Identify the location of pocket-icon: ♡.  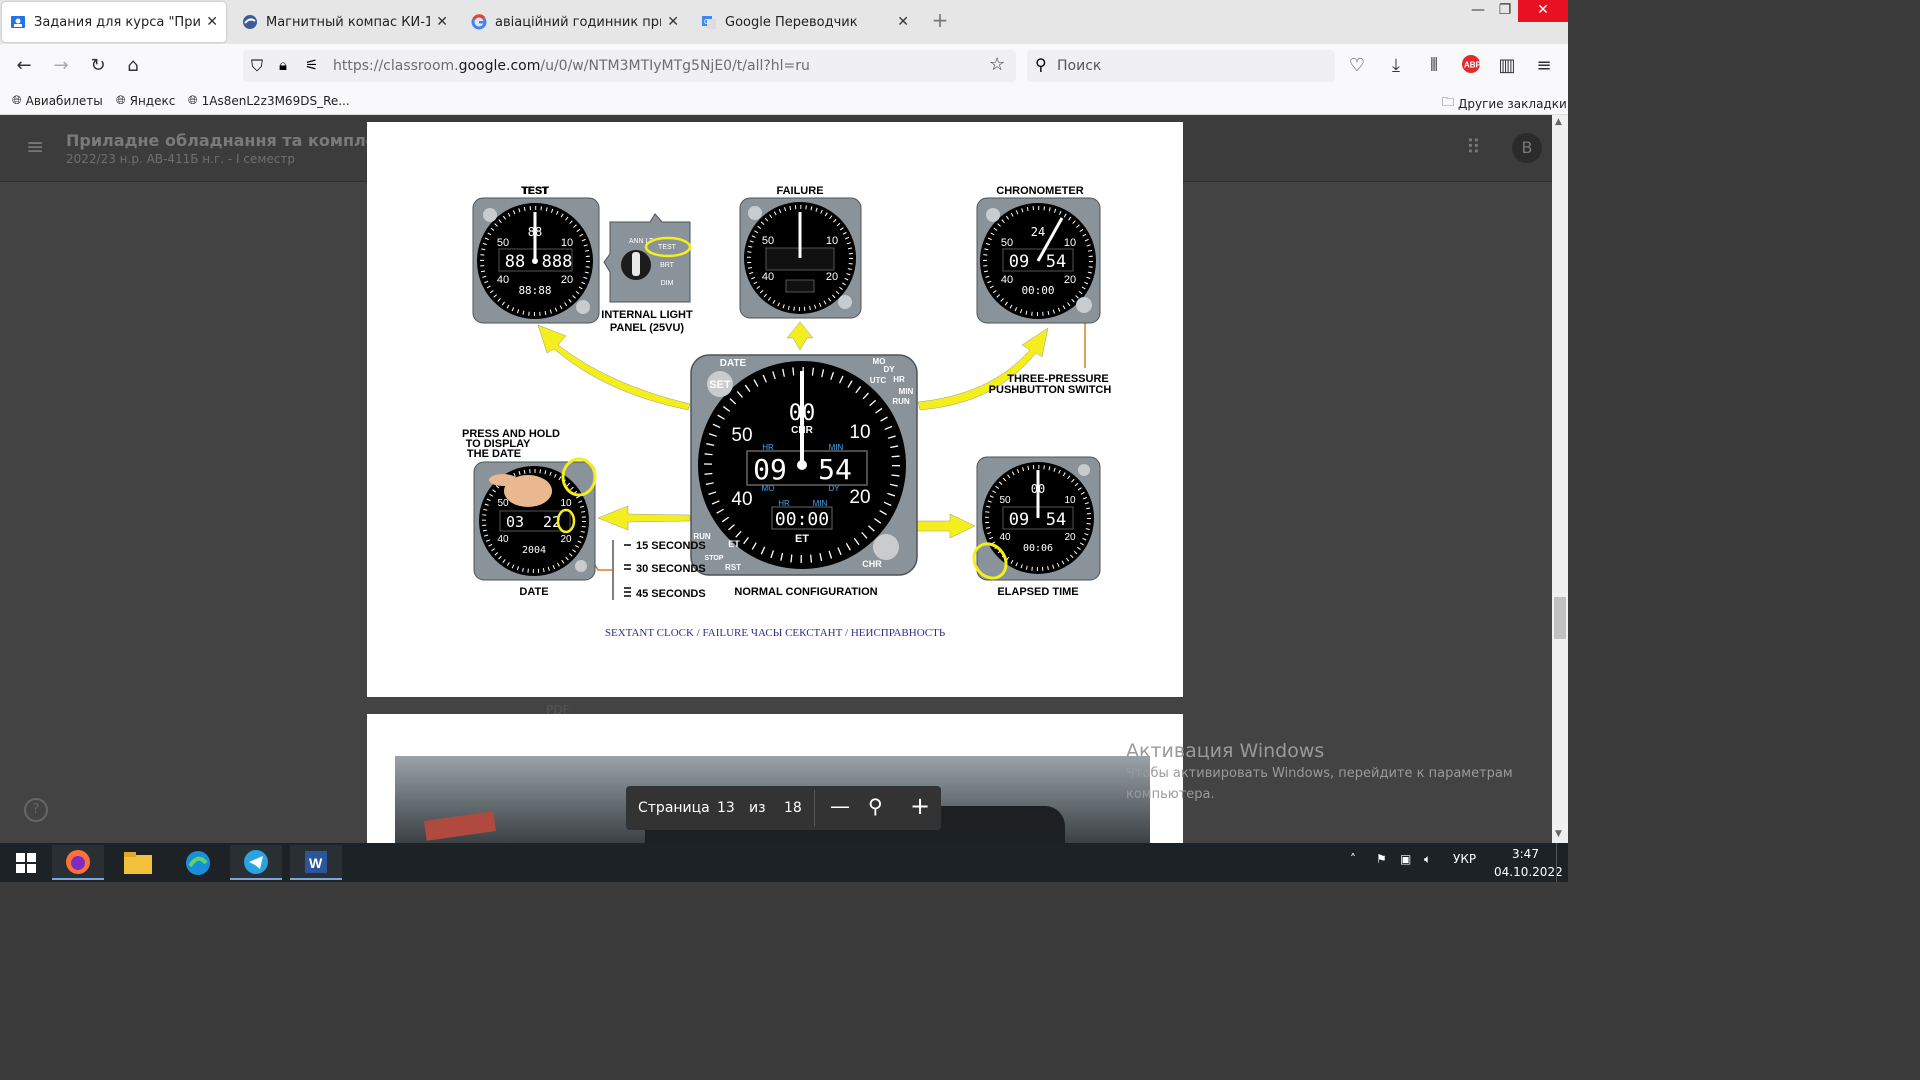
(1357, 66).